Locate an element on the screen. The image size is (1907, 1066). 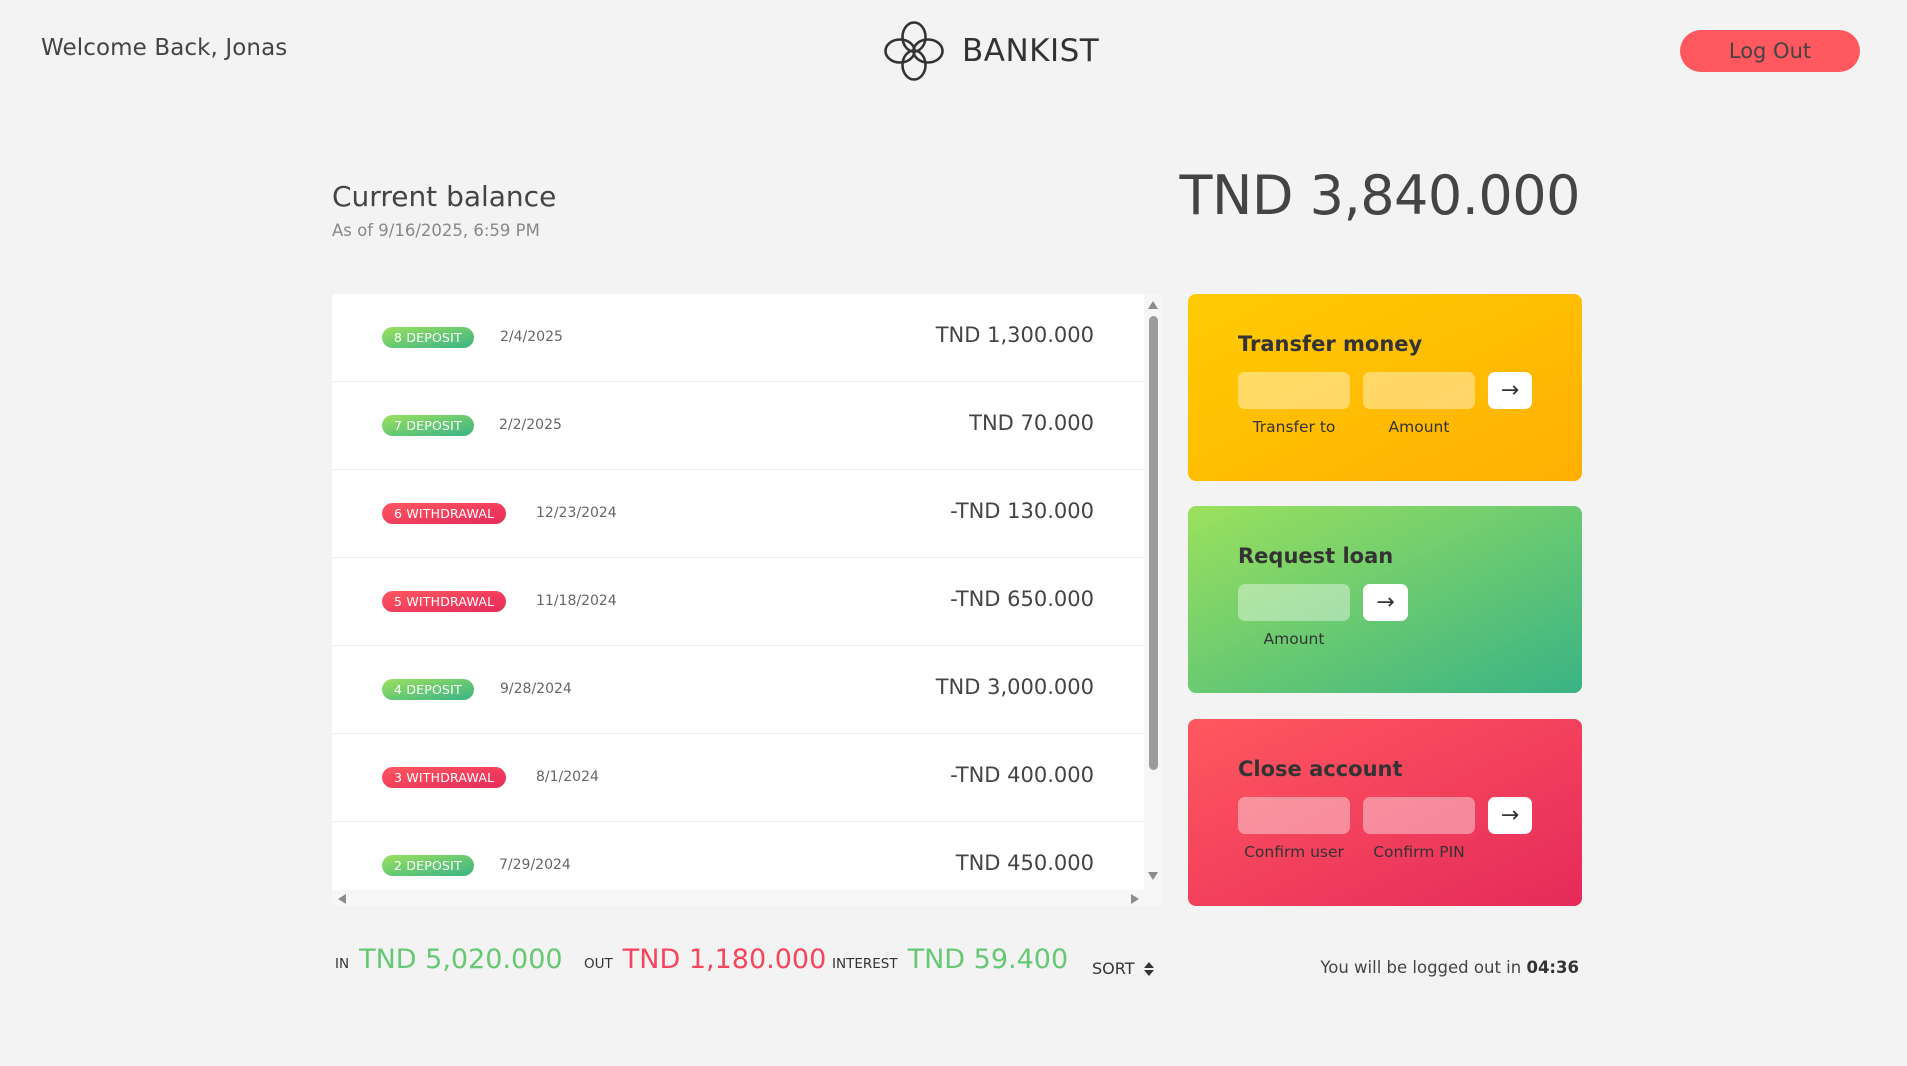
movement-row: 3 WITHDRAWAL 8/1/2024 -TND 400.000 is located at coordinates (738, 778).